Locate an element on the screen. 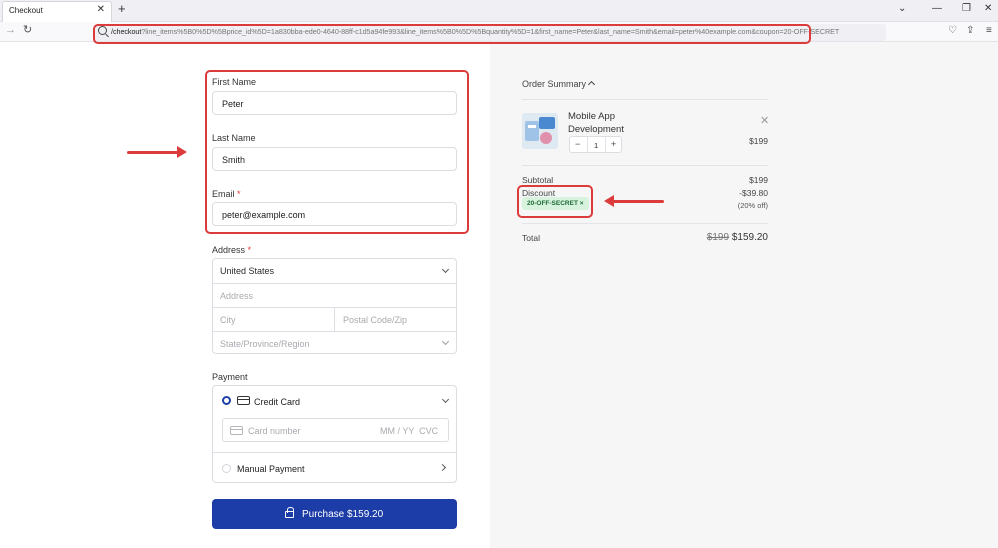 The height and width of the screenshot is (548, 998). discount-value: -$39.80 is located at coordinates (753, 193).